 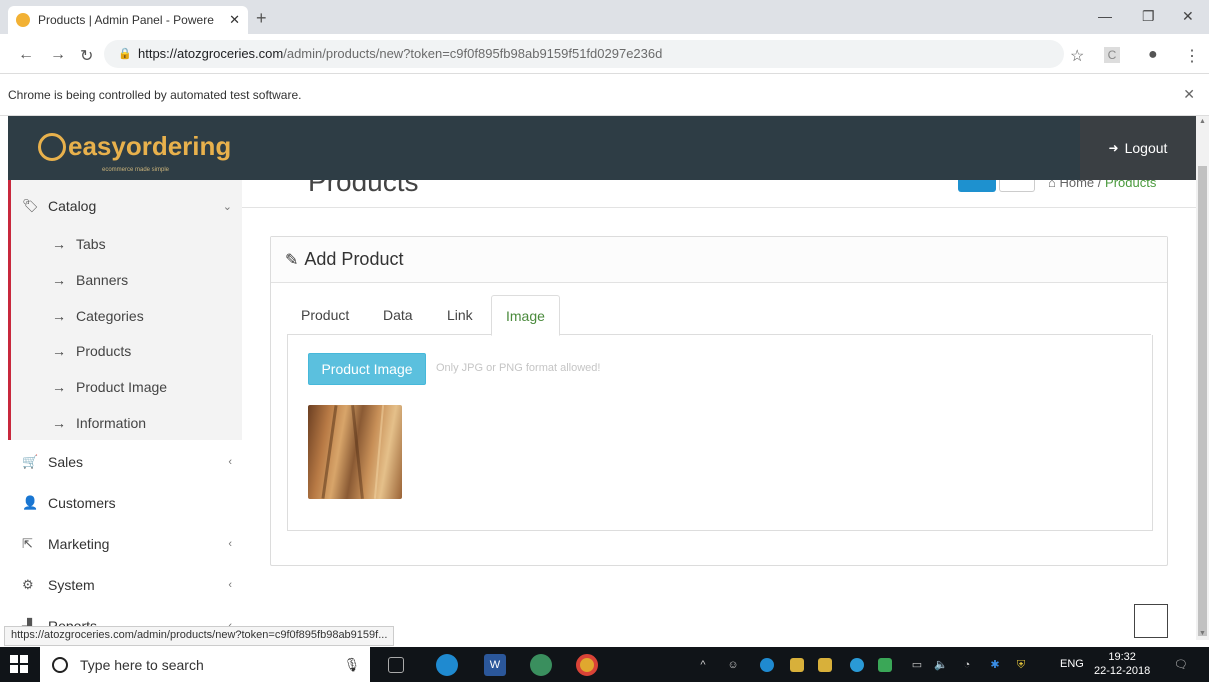 I want to click on tab-data: Data, so click(x=398, y=315).